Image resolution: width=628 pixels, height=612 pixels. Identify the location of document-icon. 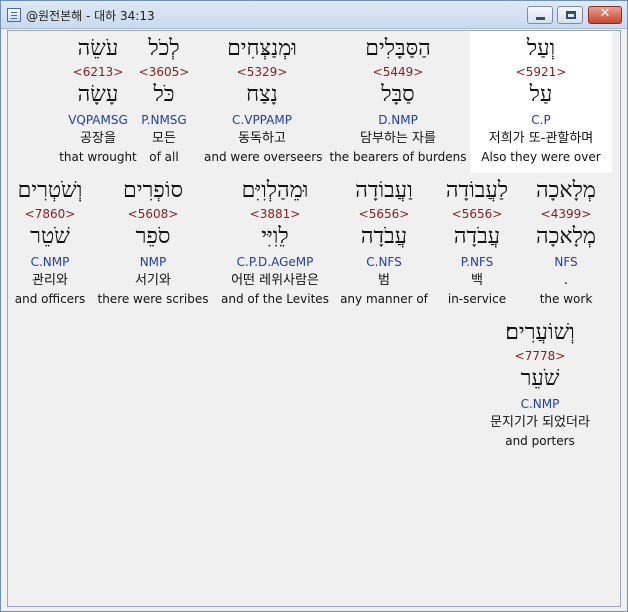
(14, 15).